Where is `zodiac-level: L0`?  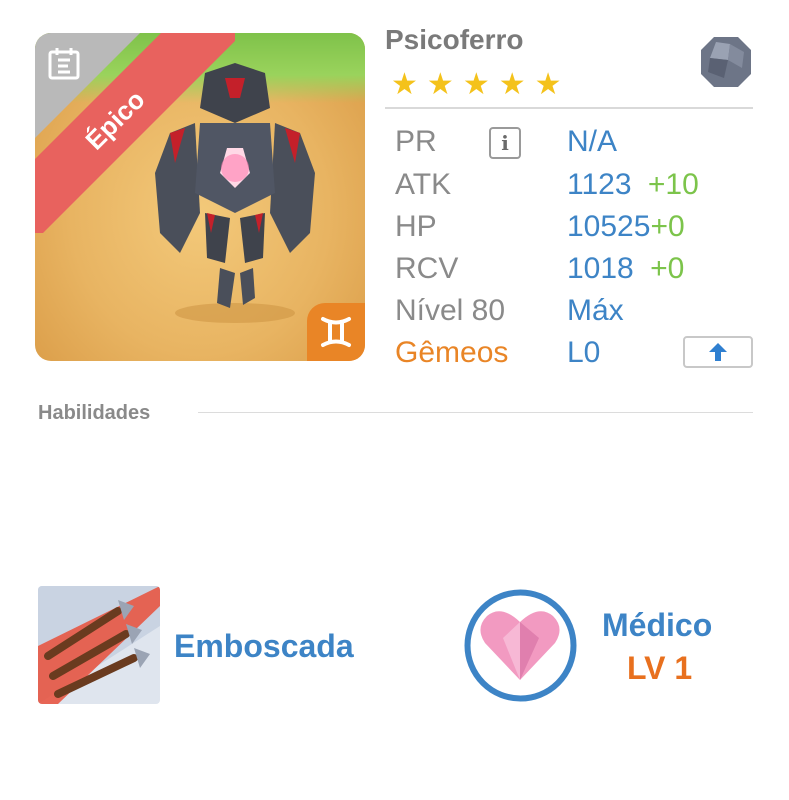
zodiac-level: L0 is located at coordinates (584, 352).